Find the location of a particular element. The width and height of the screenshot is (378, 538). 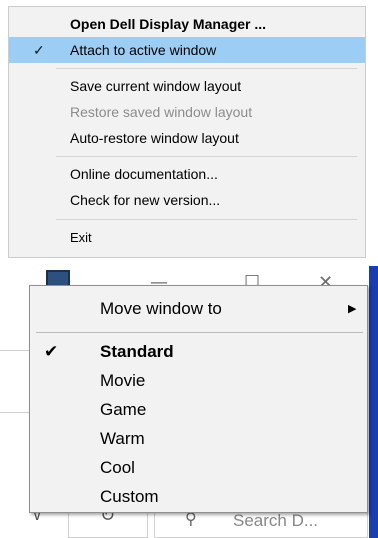

menu-item-move-window-to: Move window to ▶ is located at coordinates (198, 309).